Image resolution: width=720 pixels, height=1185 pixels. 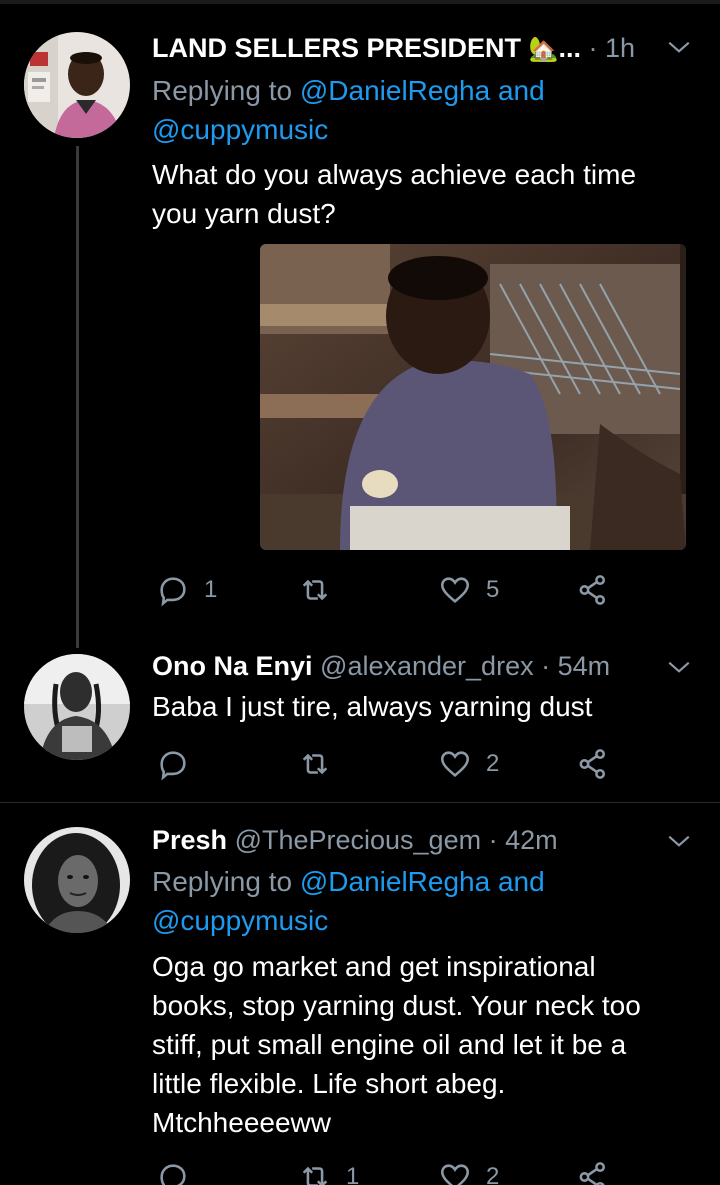 I want to click on retweet-button: 1, so click(x=328, y=1171).